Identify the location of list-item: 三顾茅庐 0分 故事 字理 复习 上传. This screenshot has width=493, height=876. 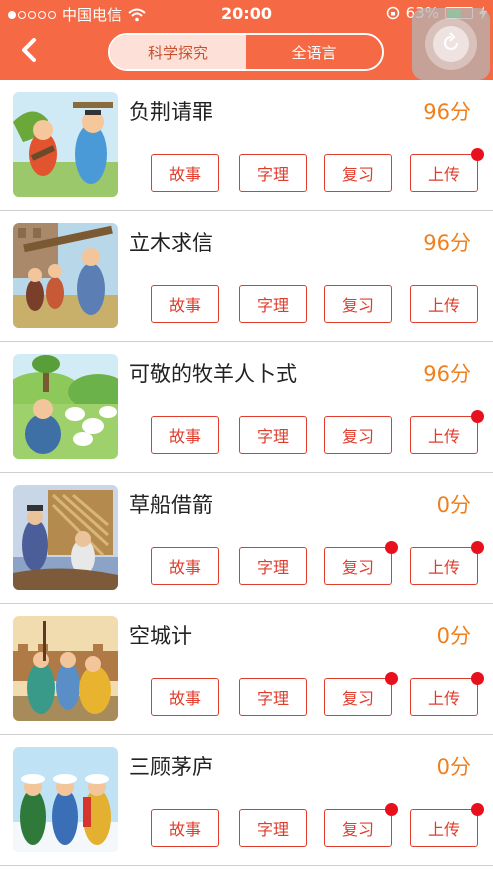
(246, 800).